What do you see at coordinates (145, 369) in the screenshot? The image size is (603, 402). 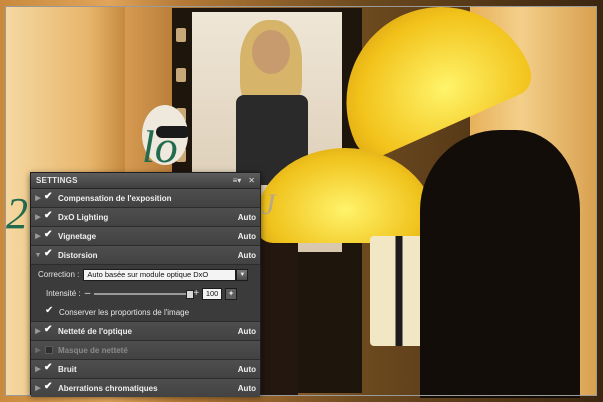 I see `section-noise: ▶ Bruit Auto` at bounding box center [145, 369].